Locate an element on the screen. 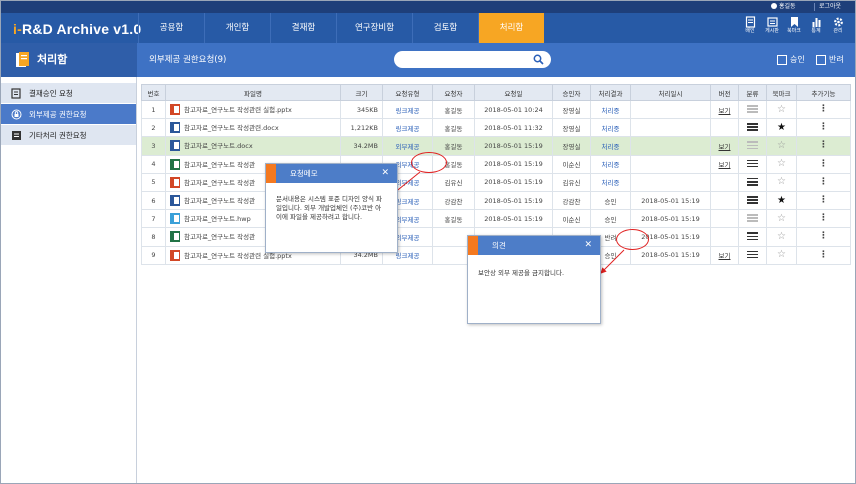  tool-board: 게시판 is located at coordinates (772, 25).